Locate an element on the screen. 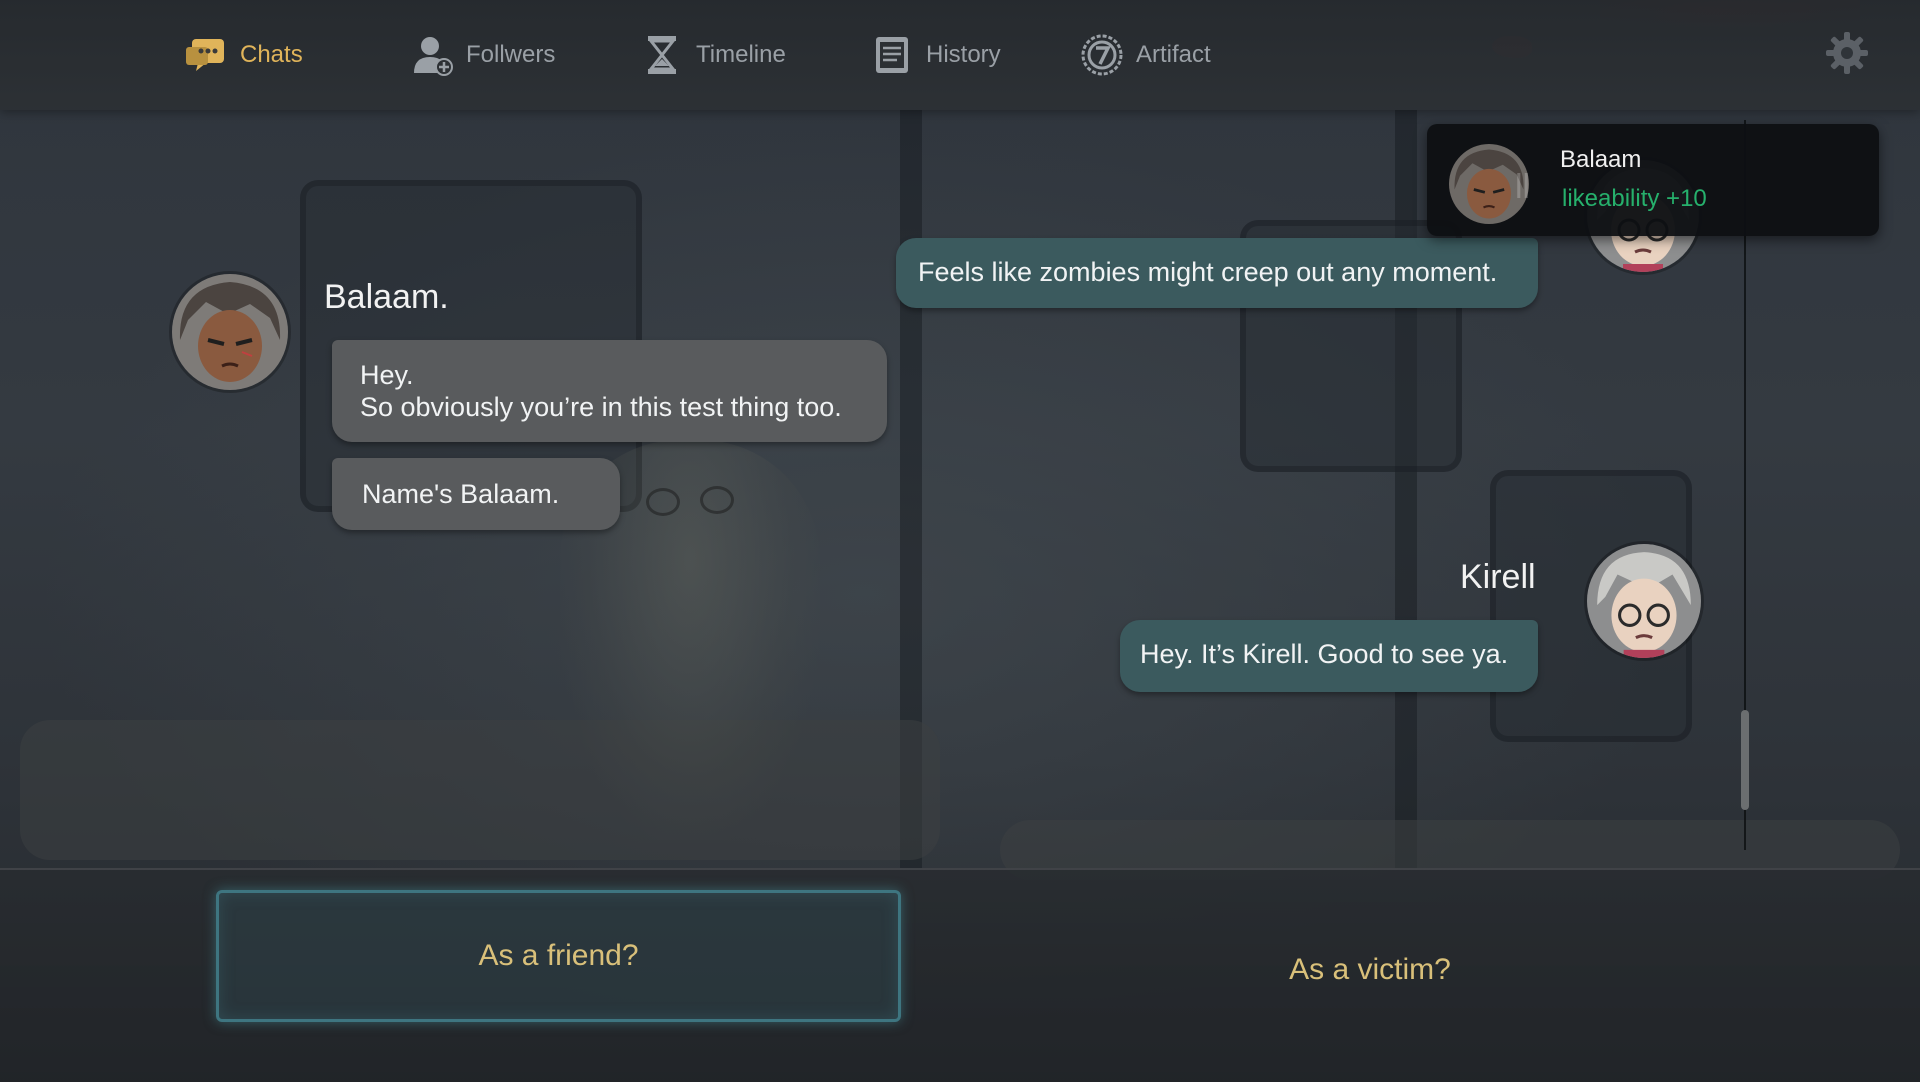  tab-history: History is located at coordinates (935, 55).